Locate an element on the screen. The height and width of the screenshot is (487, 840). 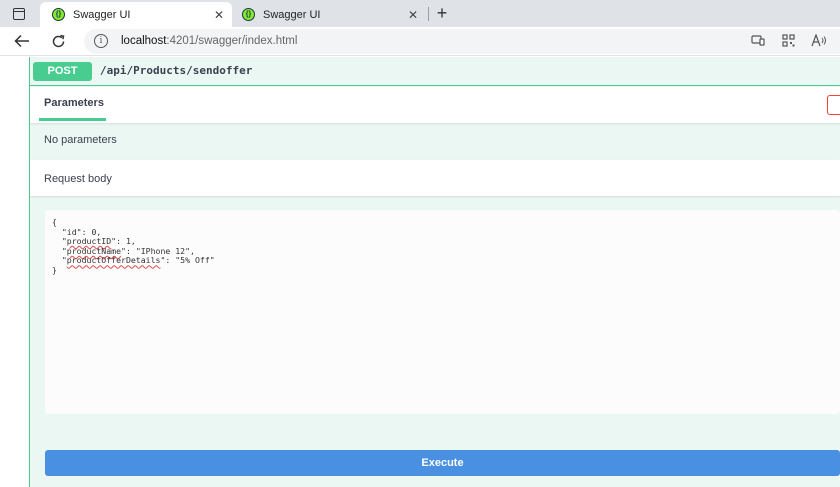
refresh-button is located at coordinates (58, 41).